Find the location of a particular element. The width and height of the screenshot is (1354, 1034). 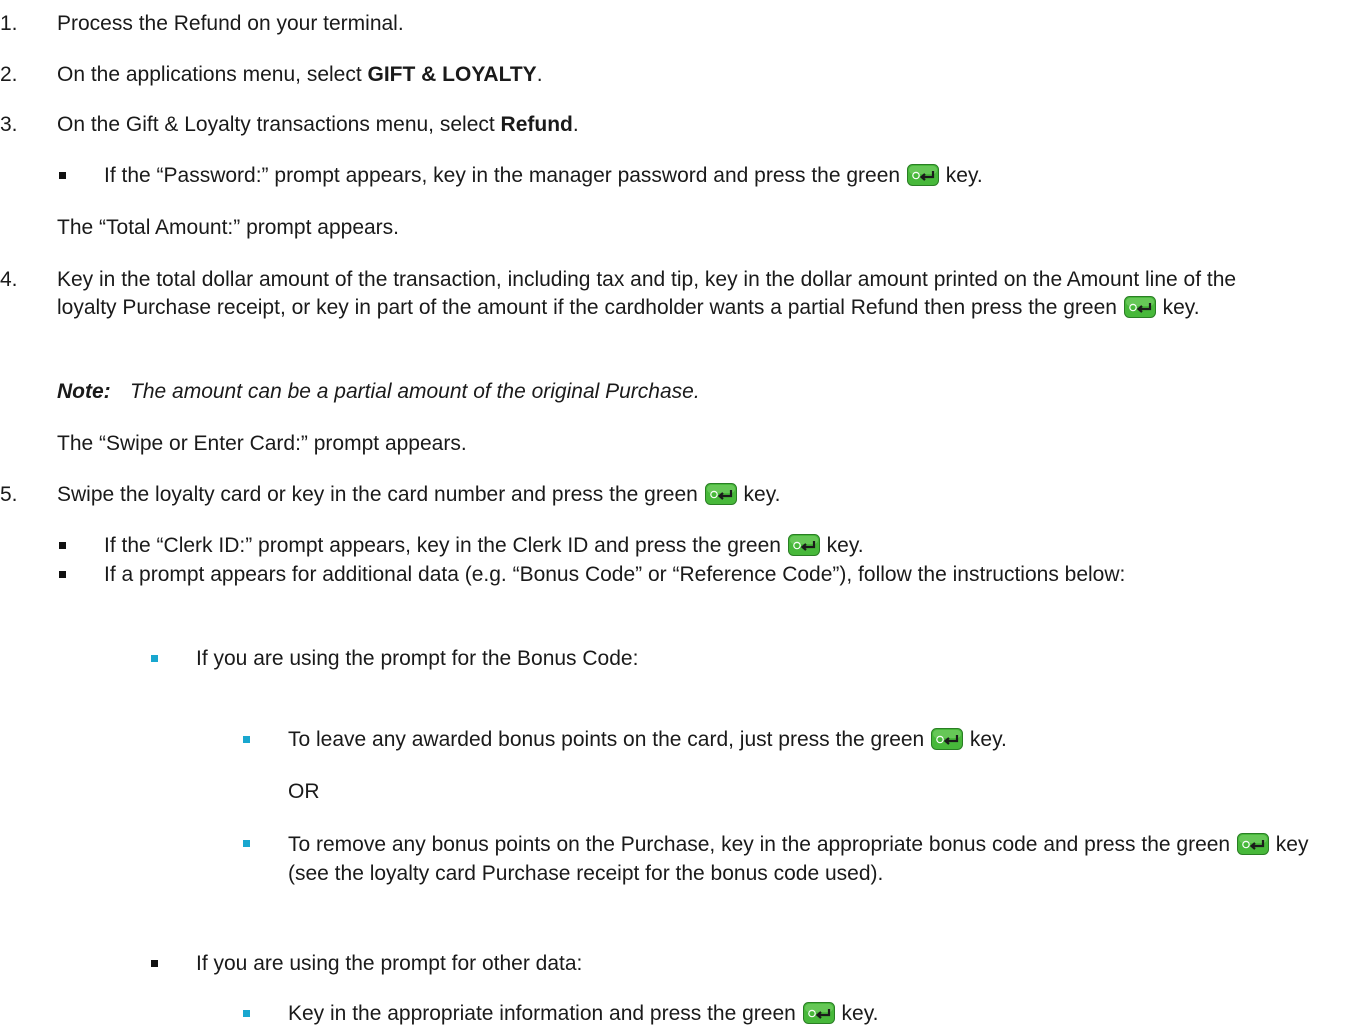

note-label: Note: is located at coordinates (84, 391).